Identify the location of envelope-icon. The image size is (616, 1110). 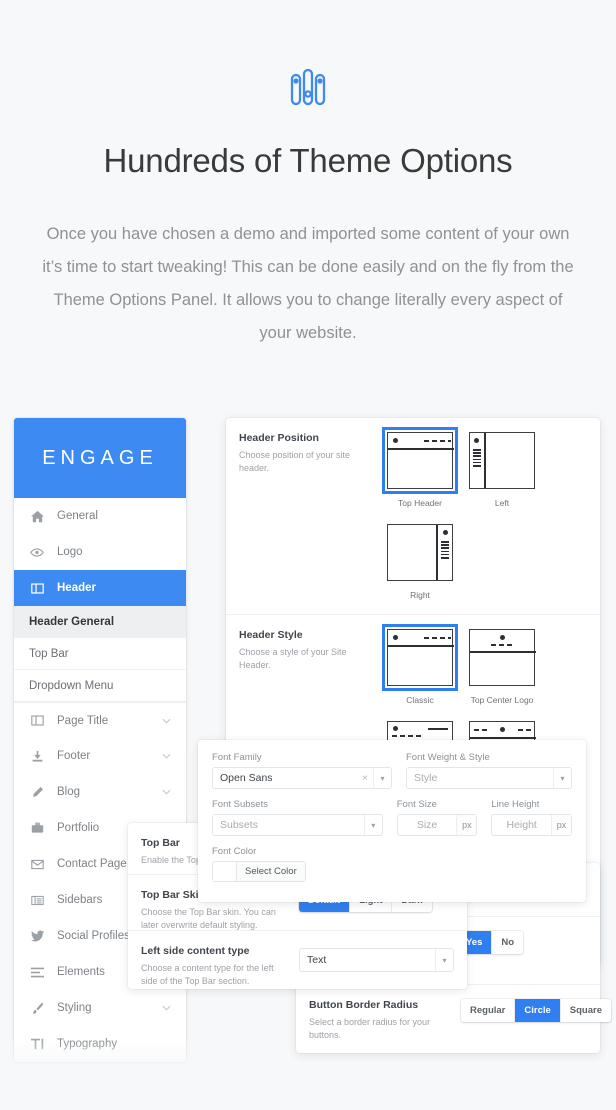
(37, 864).